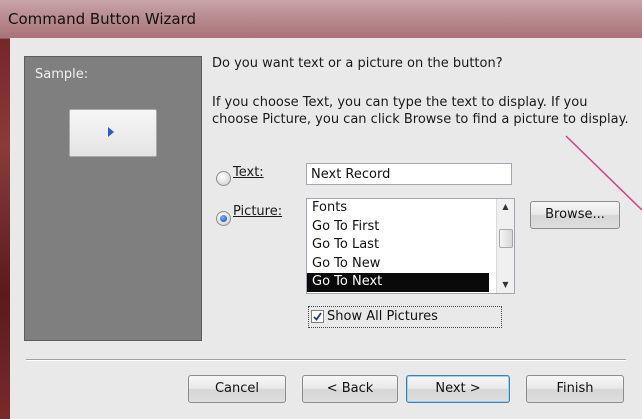 The image size is (642, 419). I want to click on listbox-scrollbar: ▲ ▼, so click(505, 246).